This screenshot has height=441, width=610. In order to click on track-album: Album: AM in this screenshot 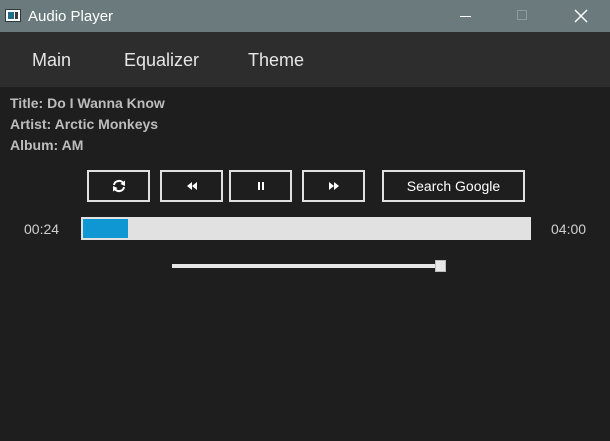, I will do `click(47, 145)`.